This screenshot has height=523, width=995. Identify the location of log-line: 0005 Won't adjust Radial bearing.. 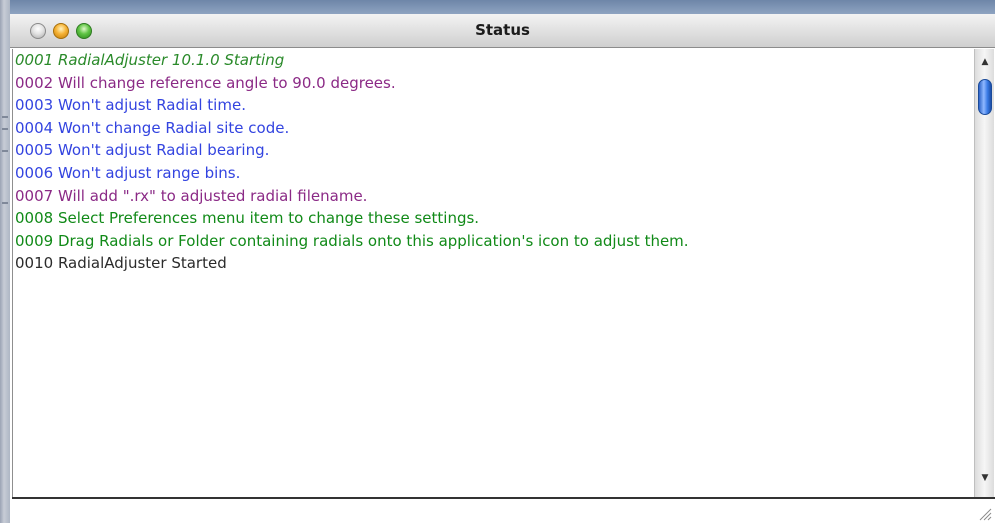
(142, 150).